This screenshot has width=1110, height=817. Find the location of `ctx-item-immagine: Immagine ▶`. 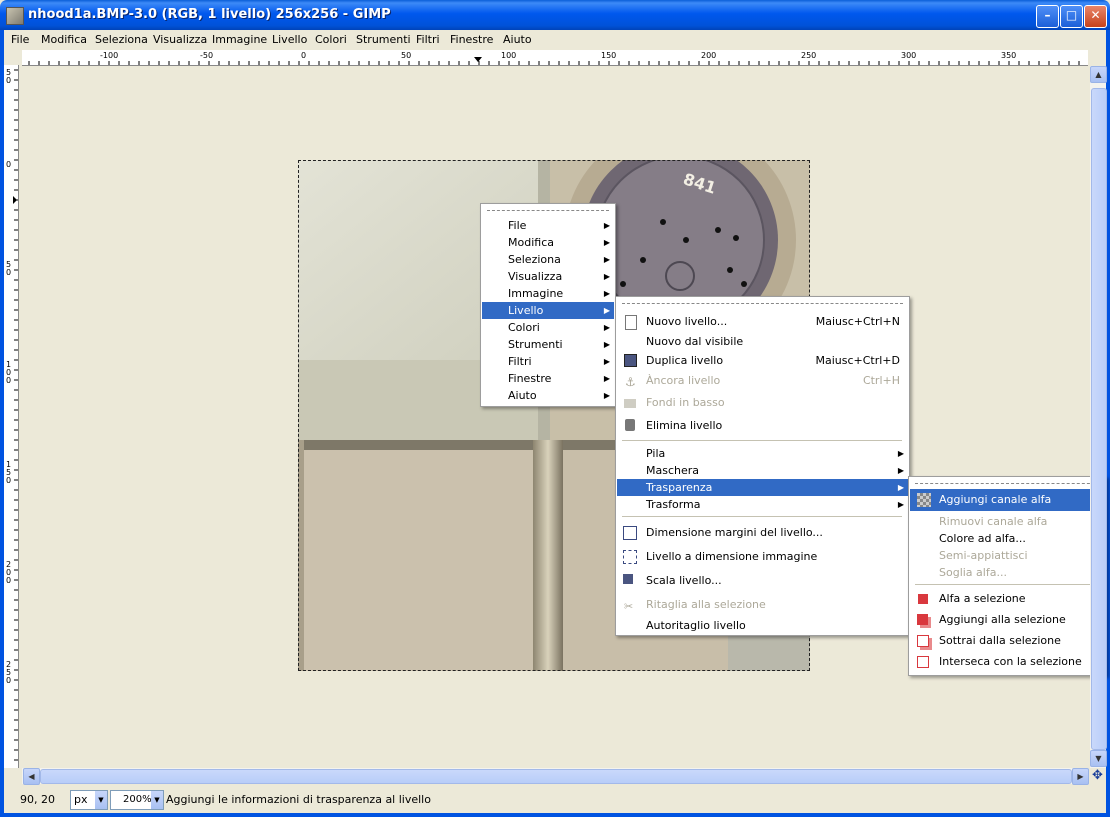

ctx-item-immagine: Immagine ▶ is located at coordinates (548, 293).